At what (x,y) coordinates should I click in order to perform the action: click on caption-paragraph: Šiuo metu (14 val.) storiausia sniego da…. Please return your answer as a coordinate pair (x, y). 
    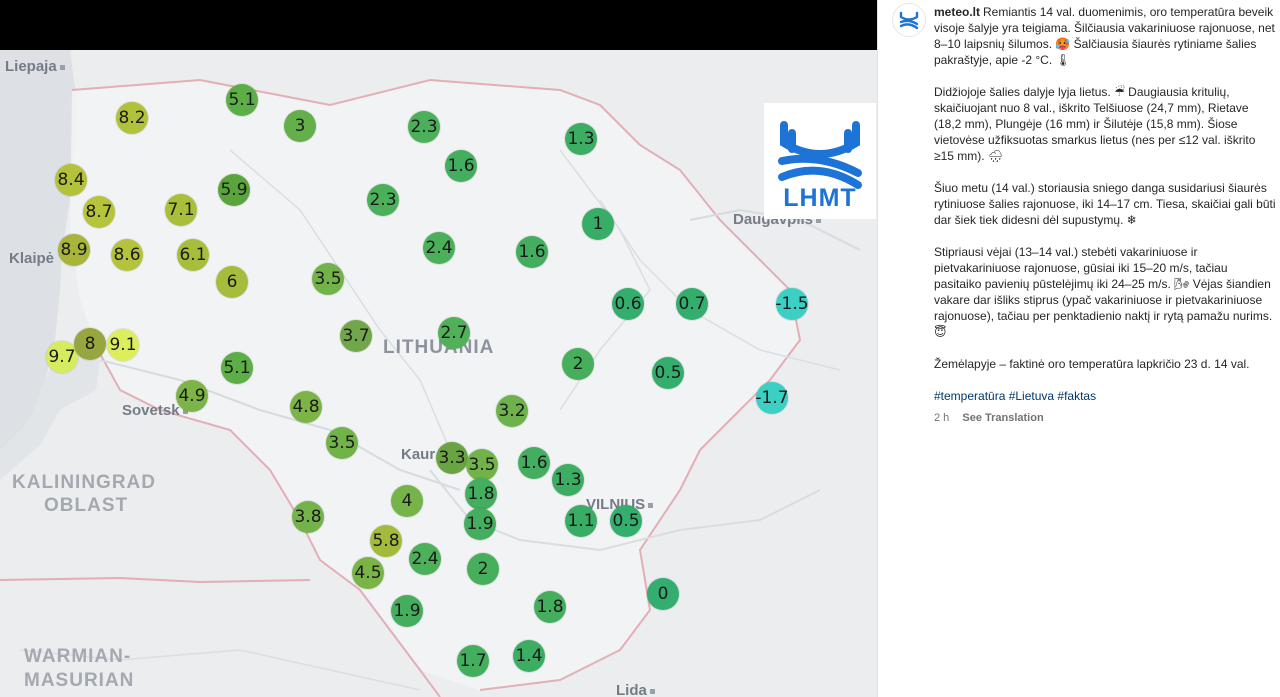
    Looking at the image, I should click on (1105, 204).